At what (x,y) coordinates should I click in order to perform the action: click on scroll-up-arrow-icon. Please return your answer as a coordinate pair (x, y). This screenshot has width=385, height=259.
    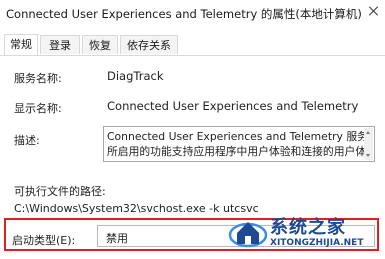
    Looking at the image, I should click on (368, 132).